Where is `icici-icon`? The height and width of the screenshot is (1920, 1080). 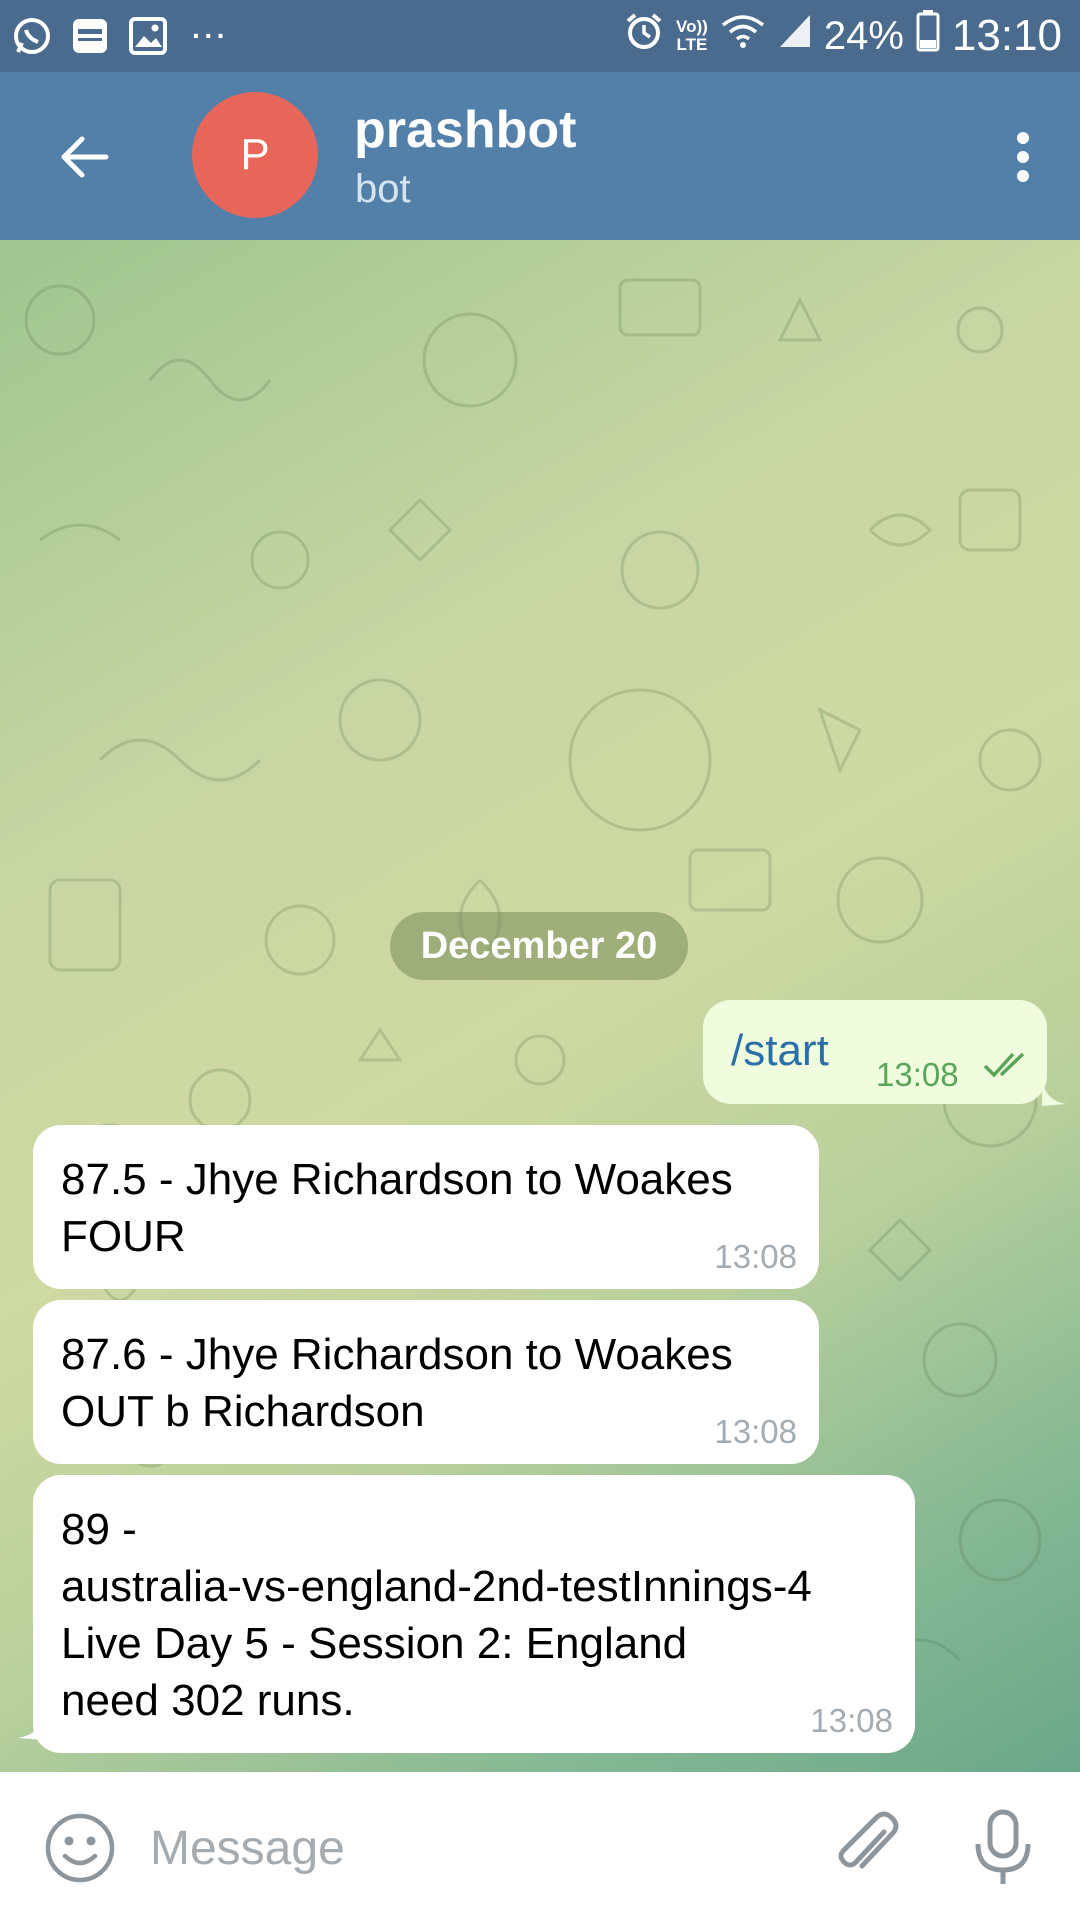 icici-icon is located at coordinates (90, 36).